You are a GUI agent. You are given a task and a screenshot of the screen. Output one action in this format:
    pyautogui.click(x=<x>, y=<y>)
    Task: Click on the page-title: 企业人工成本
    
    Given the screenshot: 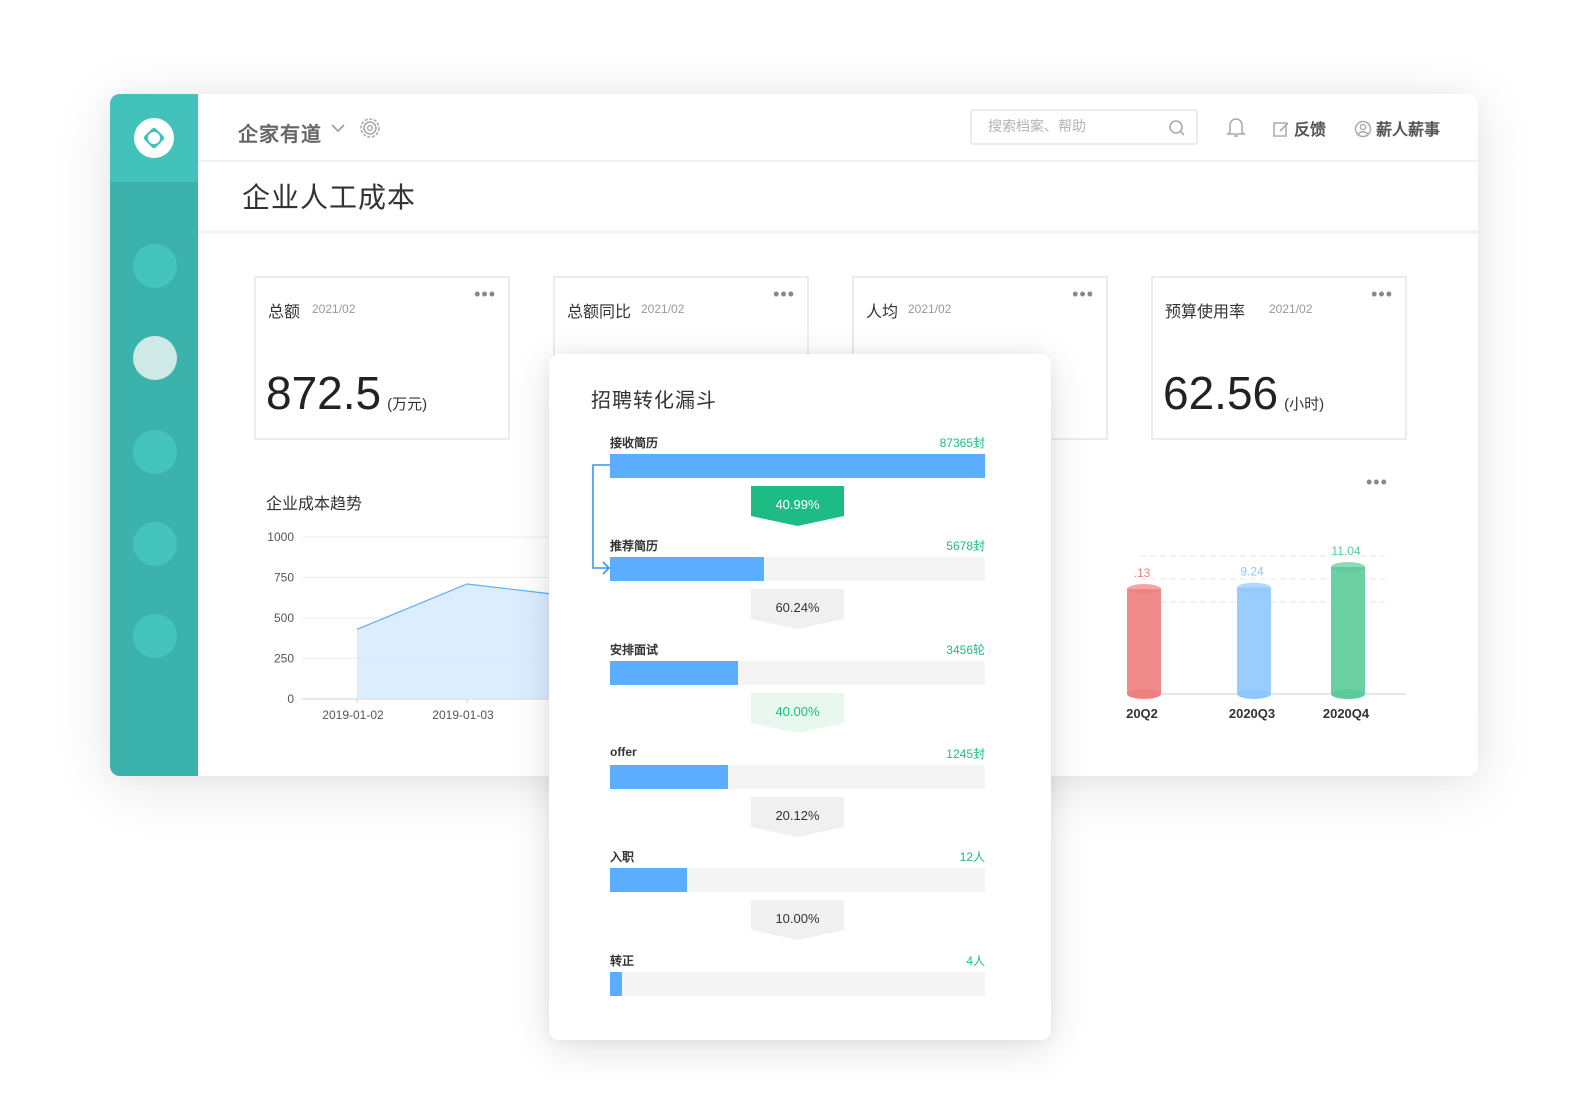 What is the action you would take?
    pyautogui.click(x=329, y=197)
    